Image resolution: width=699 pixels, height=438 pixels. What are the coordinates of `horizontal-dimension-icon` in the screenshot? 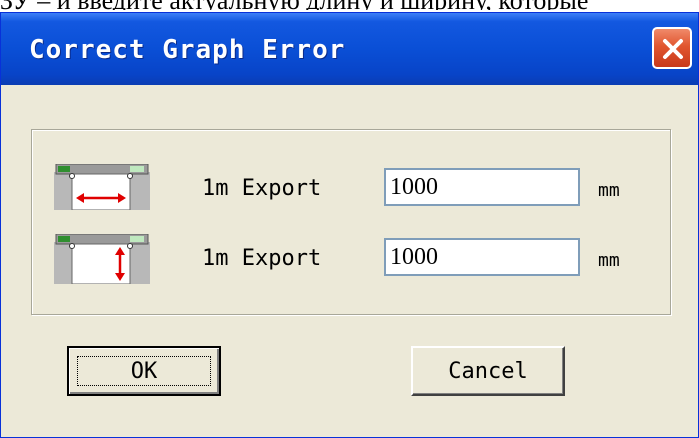 It's located at (102, 187).